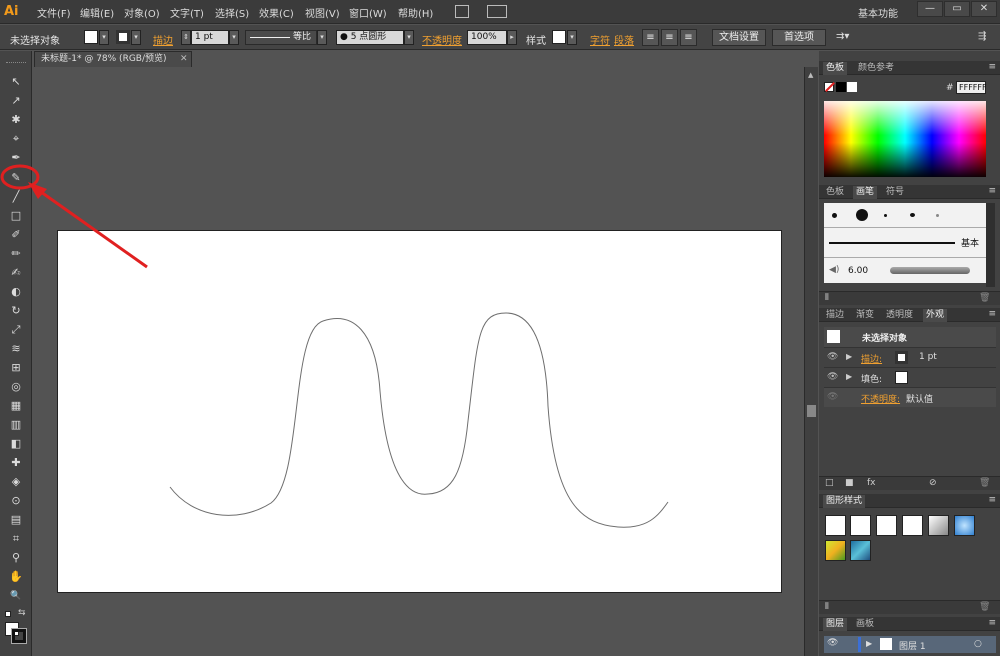 The height and width of the screenshot is (656, 1000). I want to click on menu-select: 选择(S), so click(232, 12).